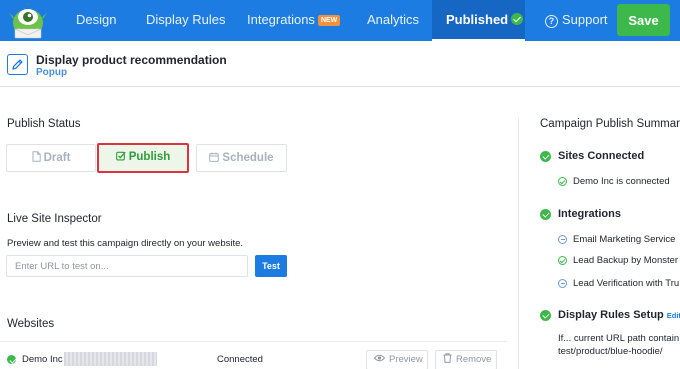 Image resolution: width=680 pixels, height=369 pixels. I want to click on preview-label: Preview, so click(406, 359).